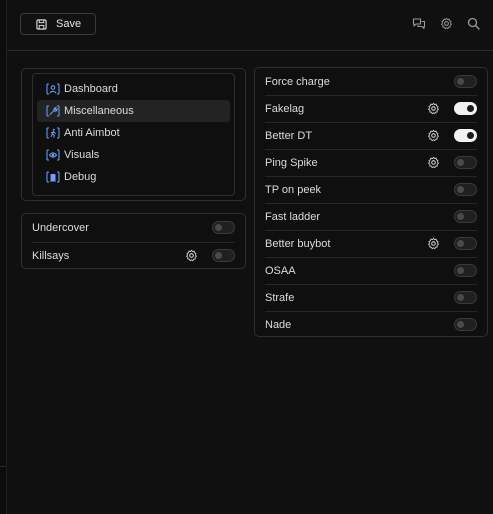 This screenshot has height=514, width=493. I want to click on setting-row-tp-on-peek: TP on peek, so click(371, 189).